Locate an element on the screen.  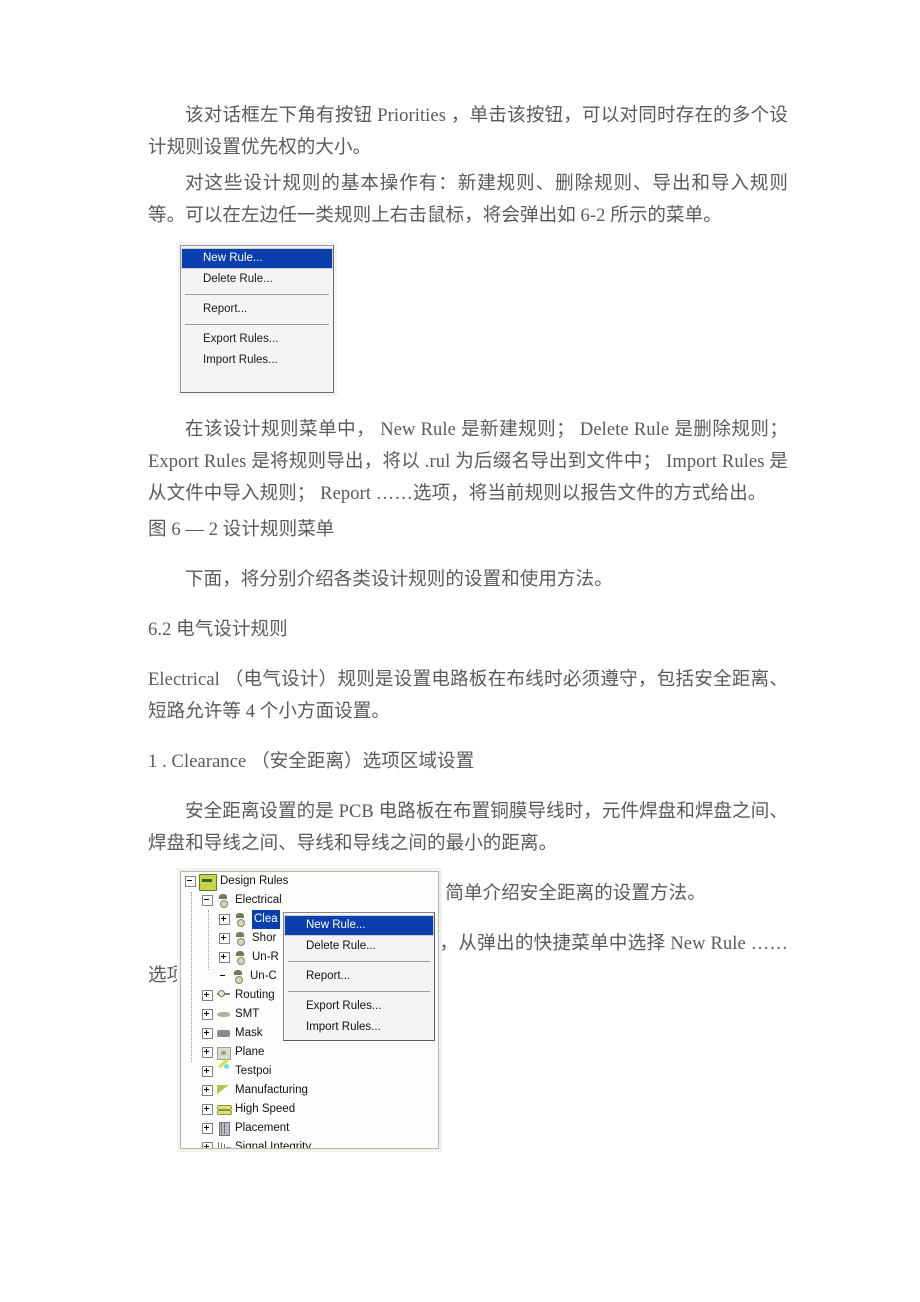
section-heading-6-2: 6.2 电气设计规则 is located at coordinates (218, 630).